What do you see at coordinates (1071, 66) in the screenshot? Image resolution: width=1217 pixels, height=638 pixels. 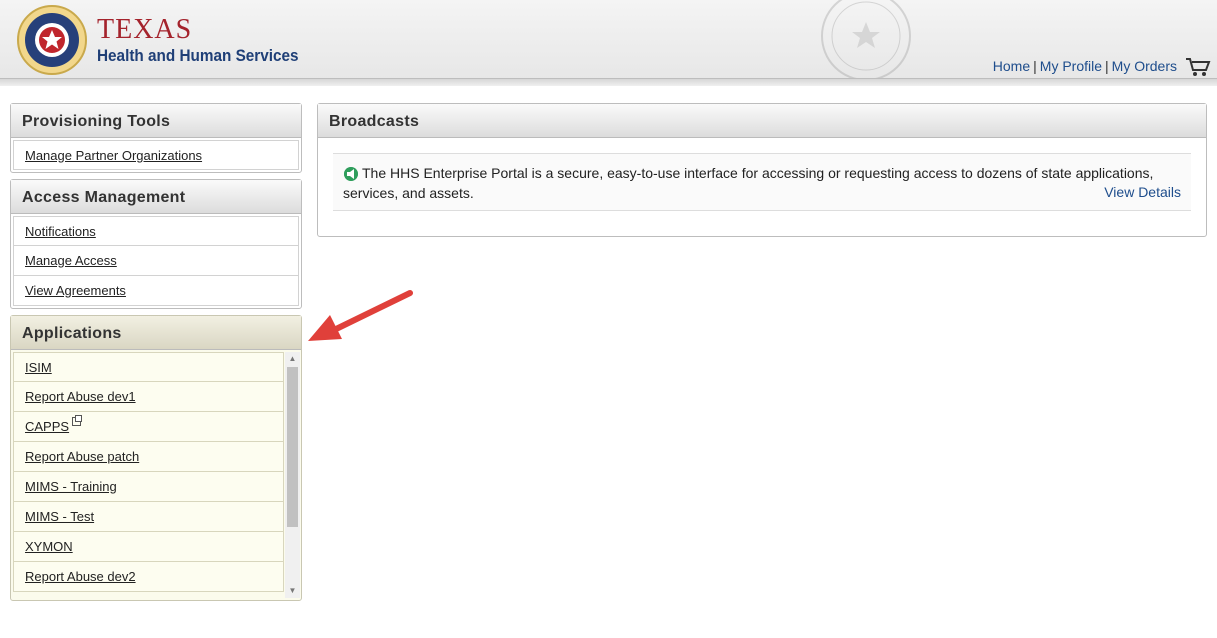 I see `nav-my-profile-link: My Profile` at bounding box center [1071, 66].